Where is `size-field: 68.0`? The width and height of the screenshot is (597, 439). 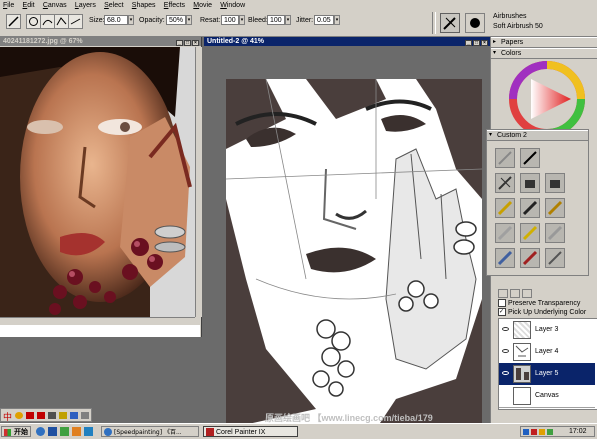
size-field: 68.0 is located at coordinates (116, 20).